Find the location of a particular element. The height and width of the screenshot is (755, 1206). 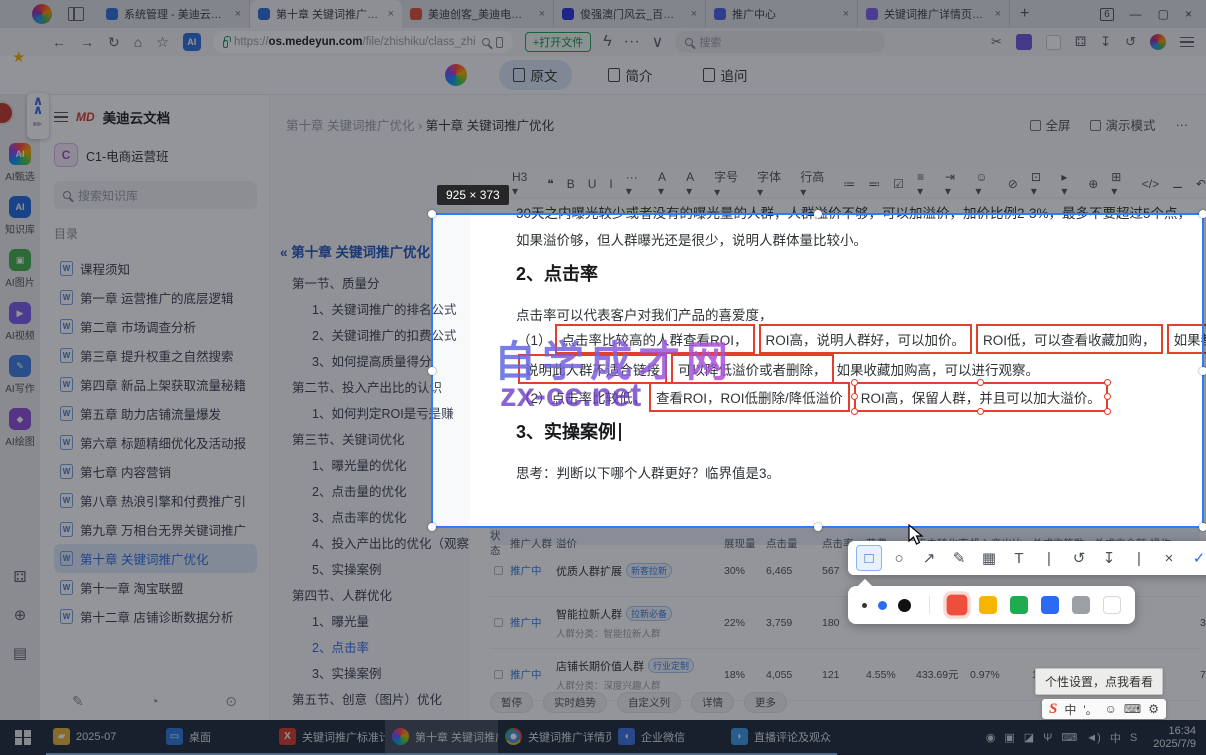

editor-tool-button: A ▾ is located at coordinates (665, 183).